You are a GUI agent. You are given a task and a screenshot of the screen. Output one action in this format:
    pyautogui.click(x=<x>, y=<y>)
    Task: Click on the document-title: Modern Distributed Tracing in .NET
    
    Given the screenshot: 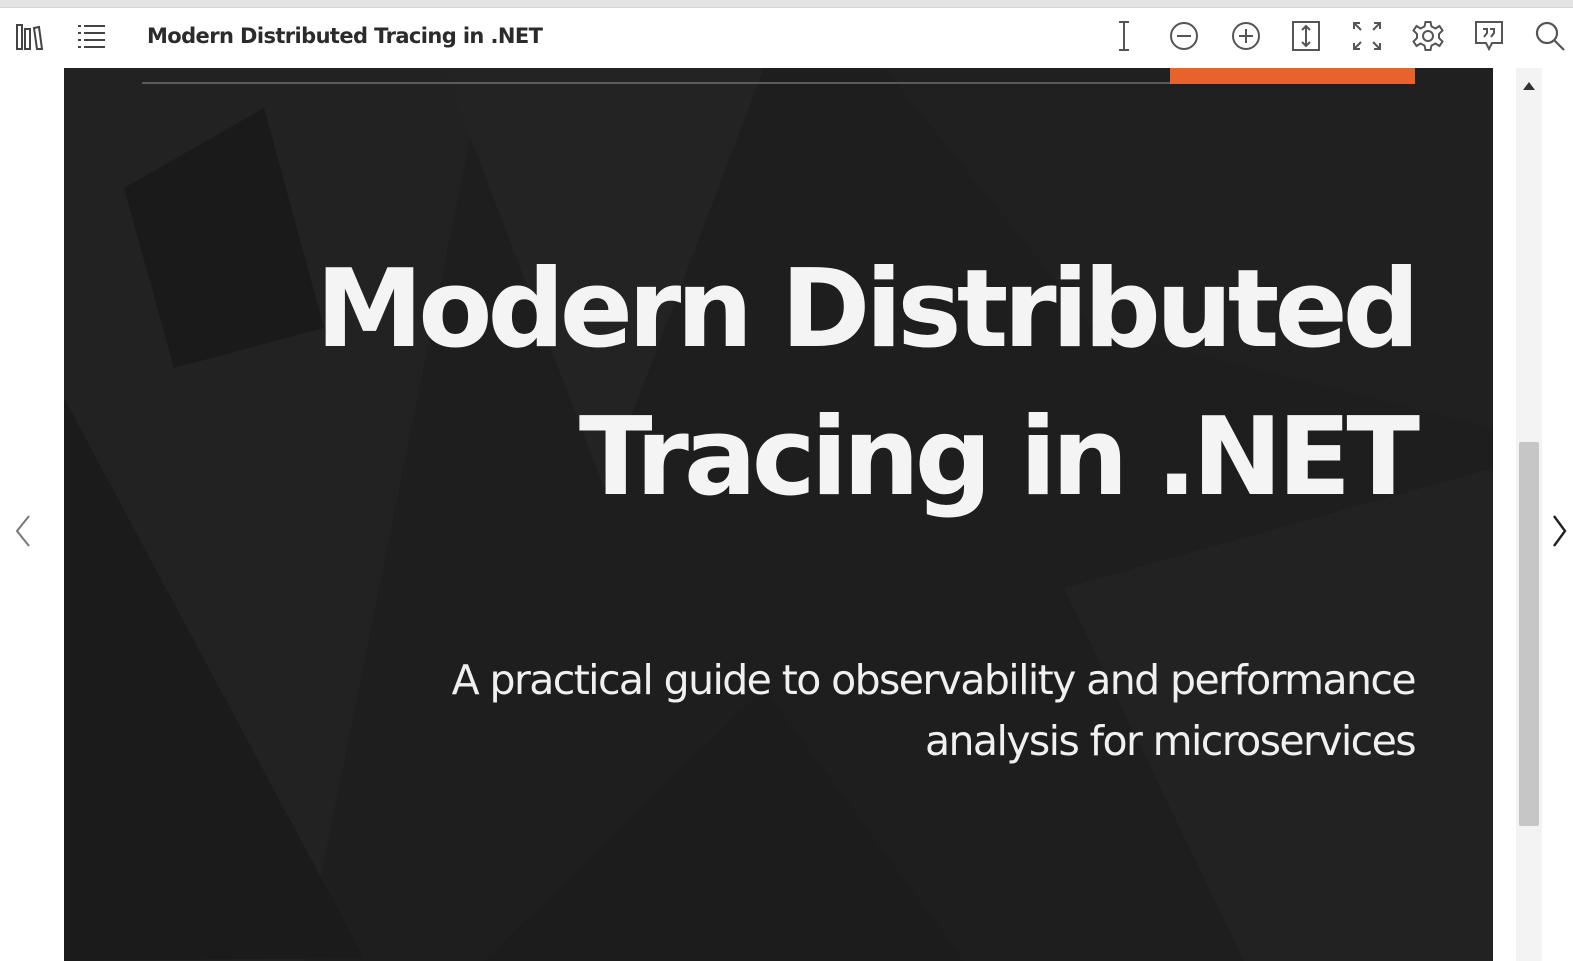 What is the action you would take?
    pyautogui.click(x=345, y=36)
    